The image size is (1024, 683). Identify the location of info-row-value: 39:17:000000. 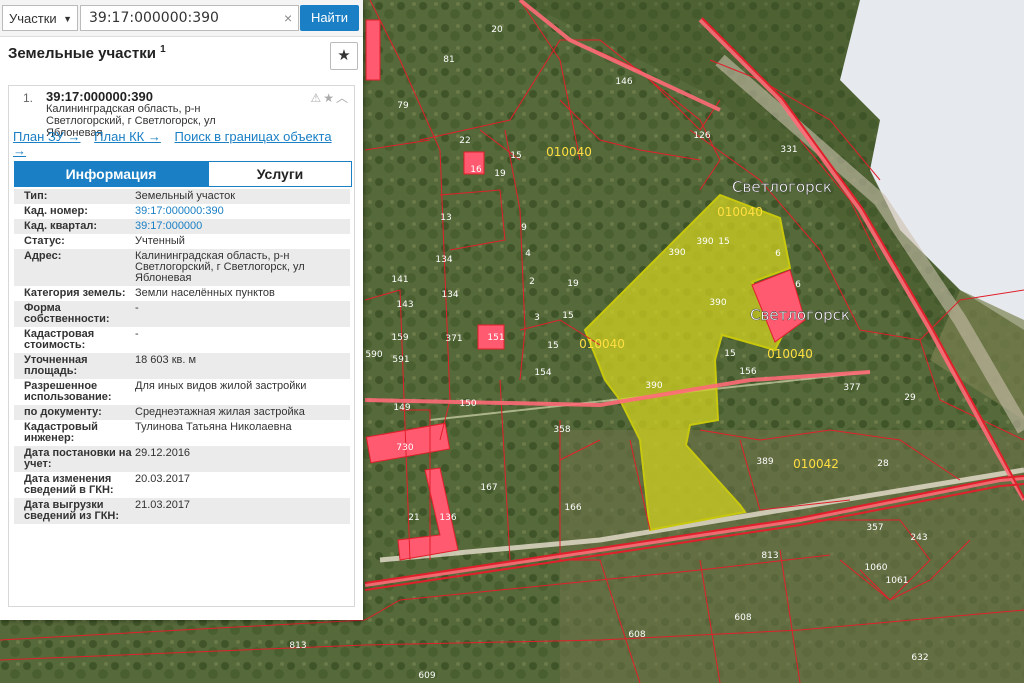
(242, 226).